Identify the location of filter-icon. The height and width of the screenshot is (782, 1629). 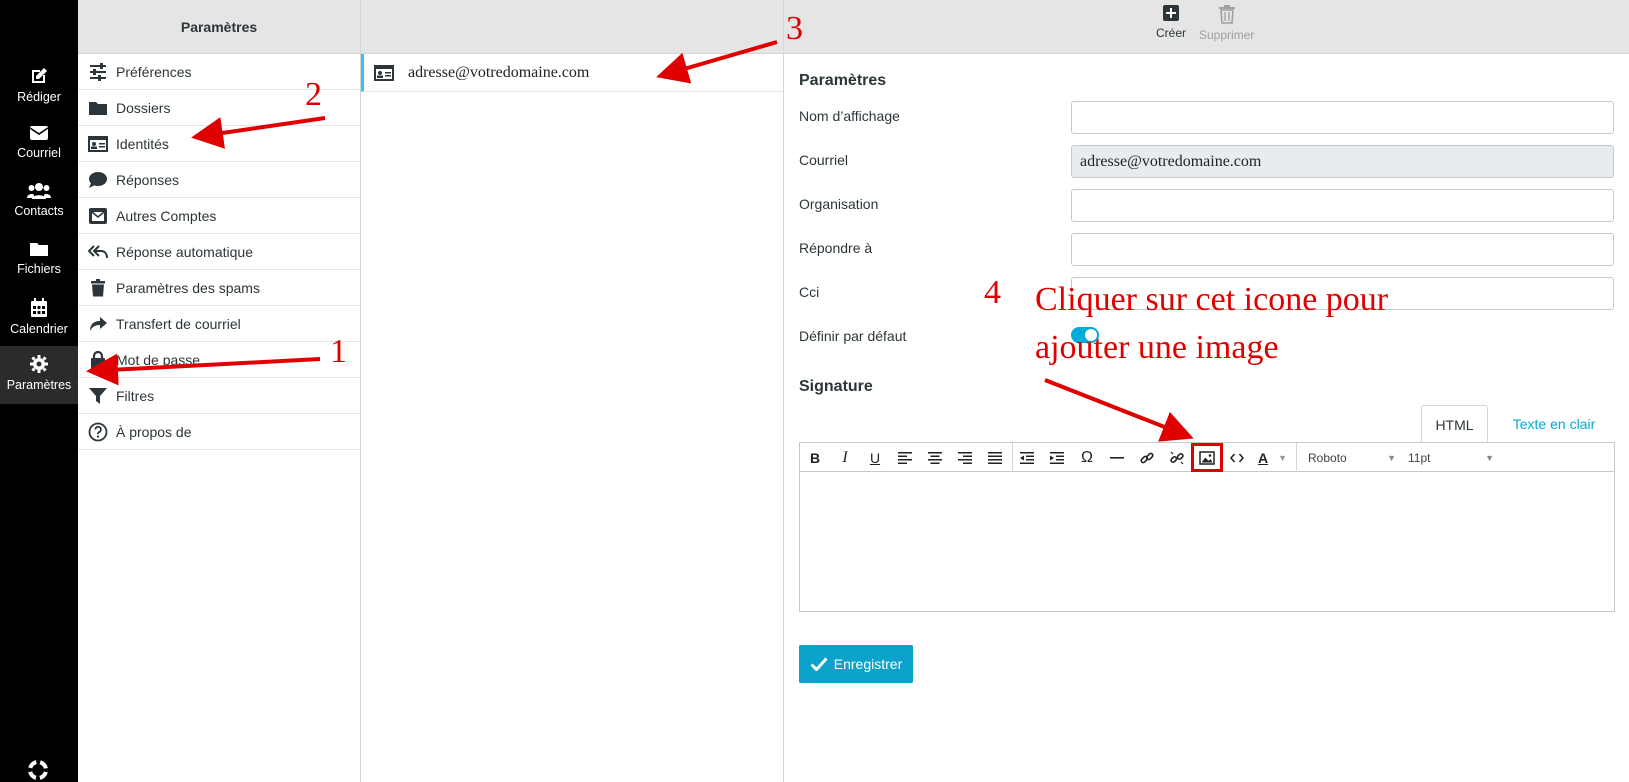
(98, 395).